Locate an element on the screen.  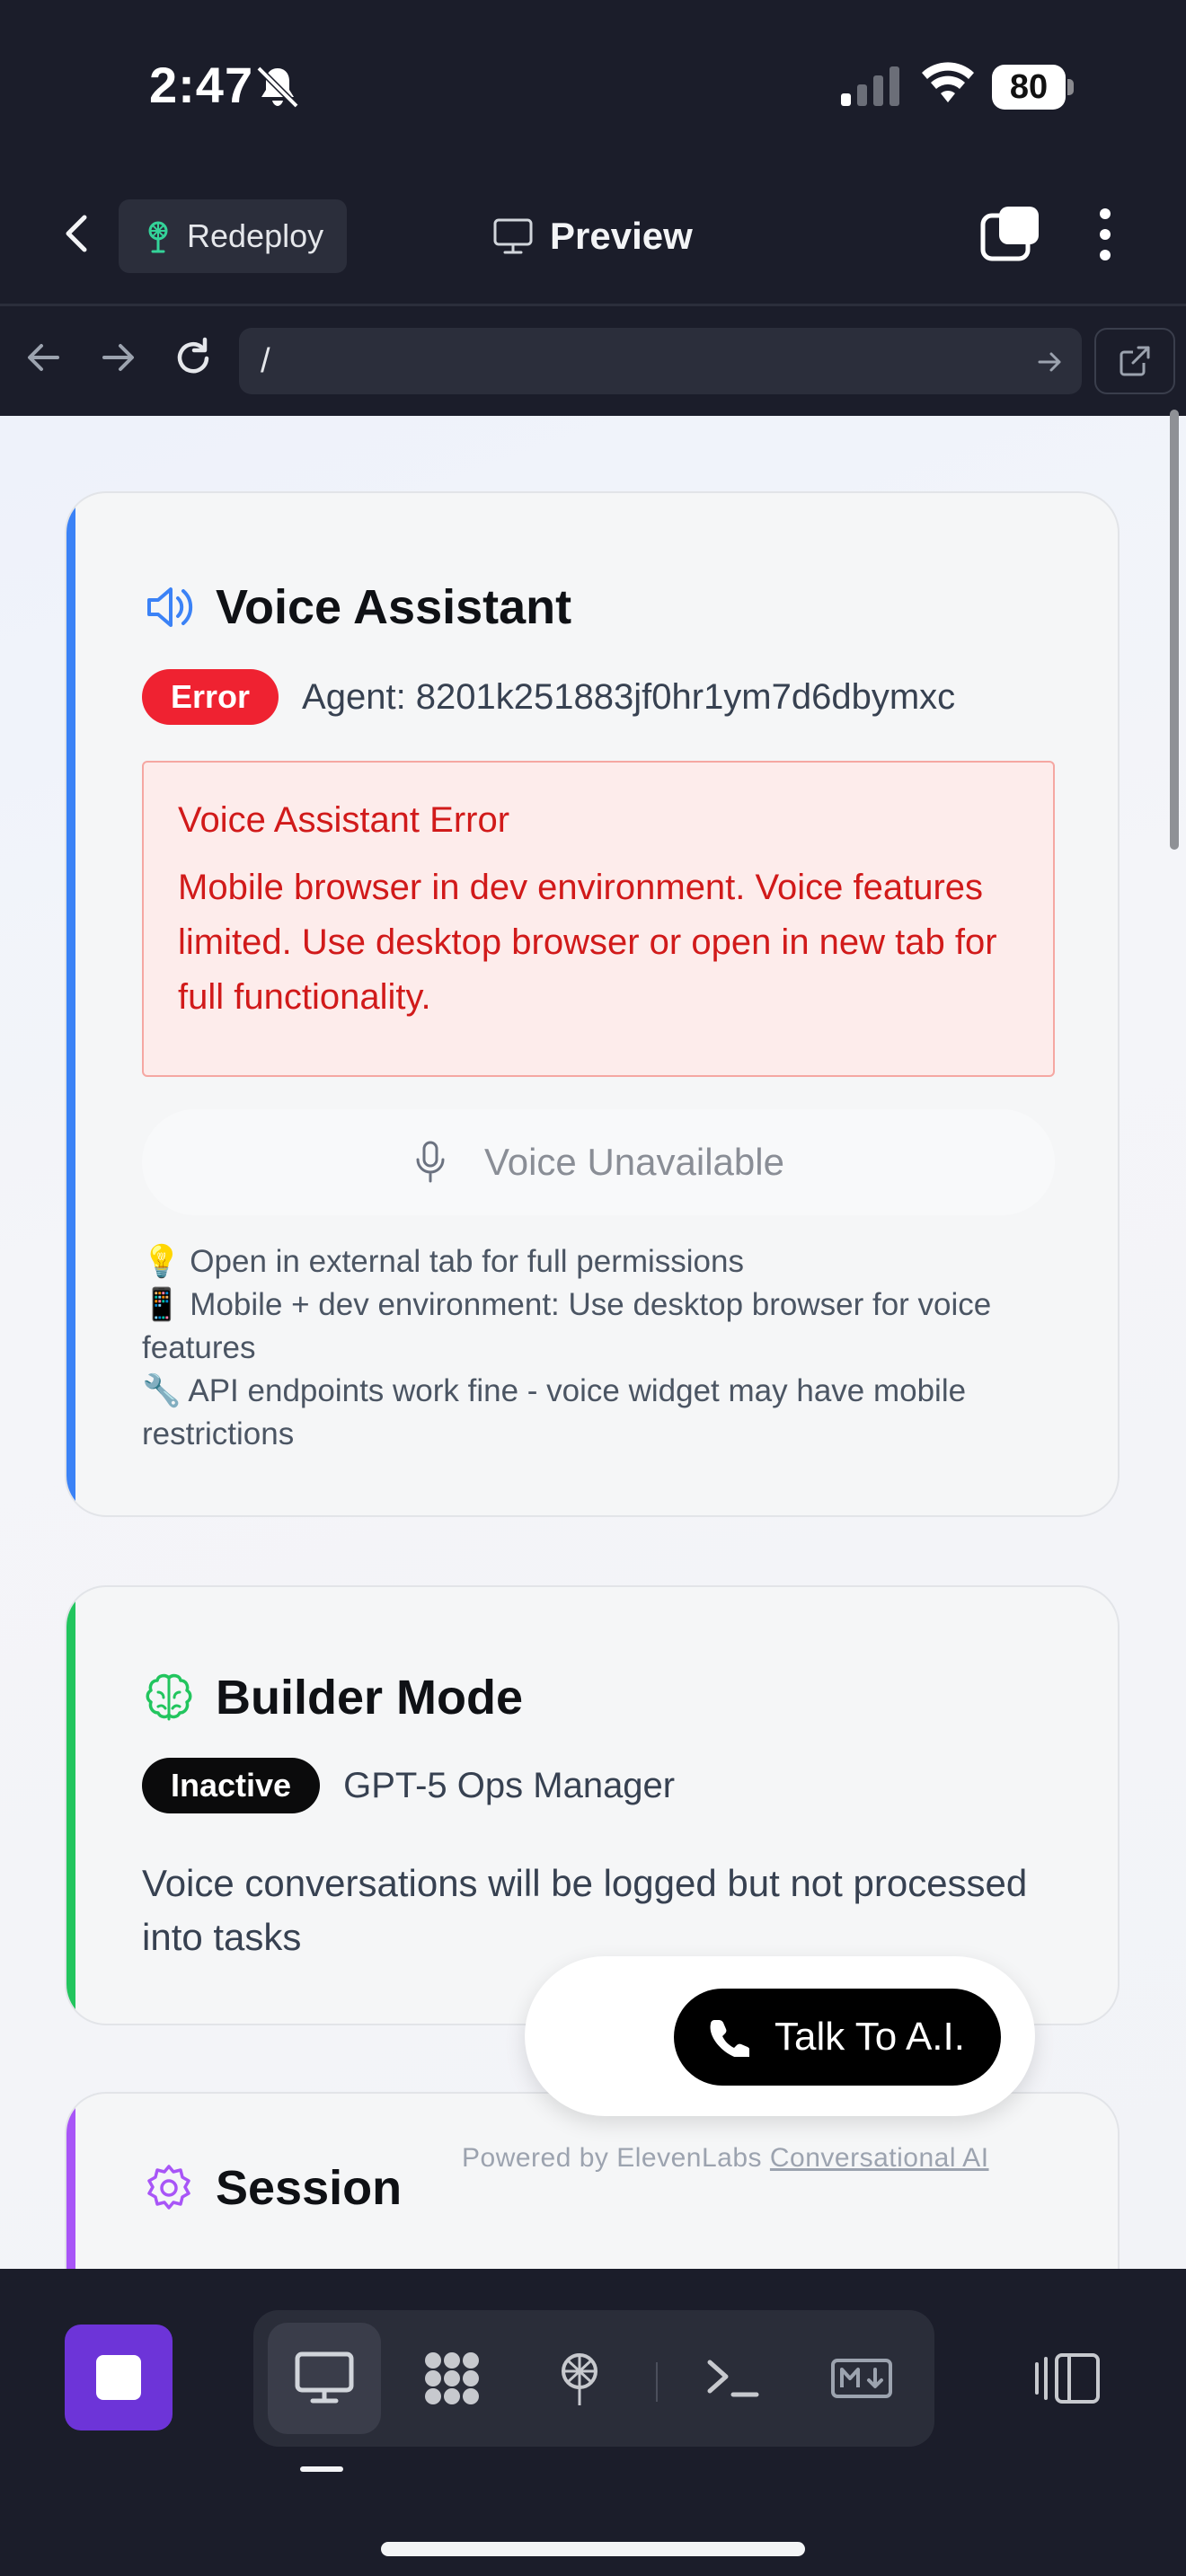
powered-by-text: Powered by ElevenLabs Conversational AI is located at coordinates (725, 2158).